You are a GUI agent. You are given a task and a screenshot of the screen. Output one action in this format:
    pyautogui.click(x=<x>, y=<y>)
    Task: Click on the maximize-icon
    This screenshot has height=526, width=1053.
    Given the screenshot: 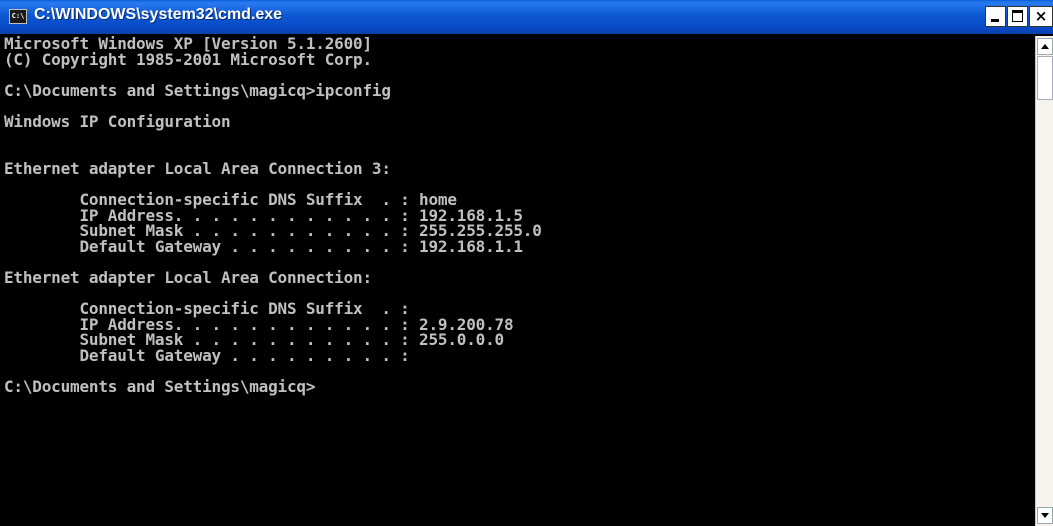 What is the action you would take?
    pyautogui.click(x=1017, y=16)
    